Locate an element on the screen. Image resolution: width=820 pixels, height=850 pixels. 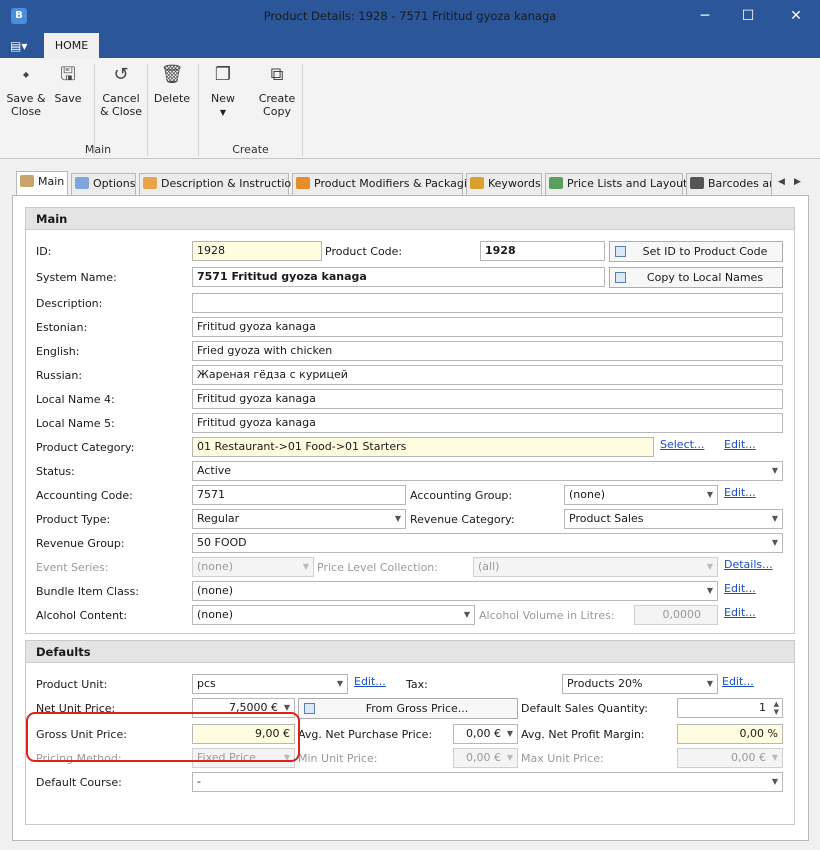
product-code-label: Product Code: is located at coordinates (364, 251).